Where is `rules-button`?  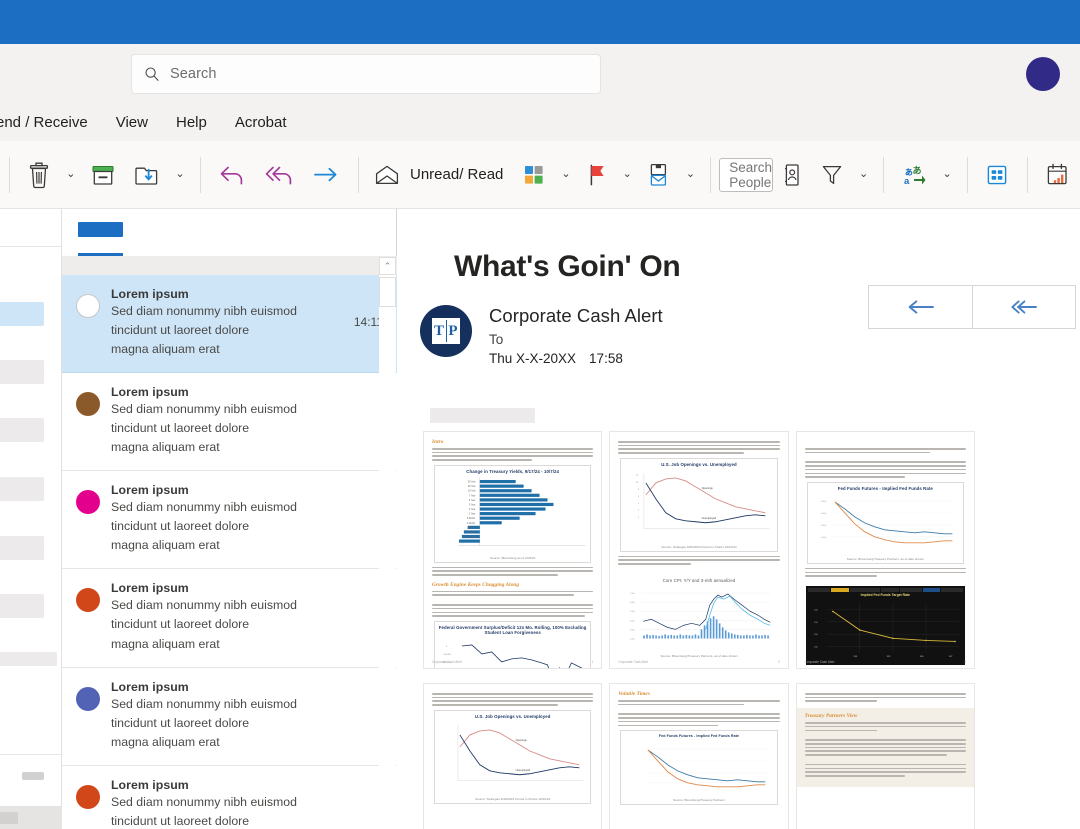
rules-button is located at coordinates (659, 175).